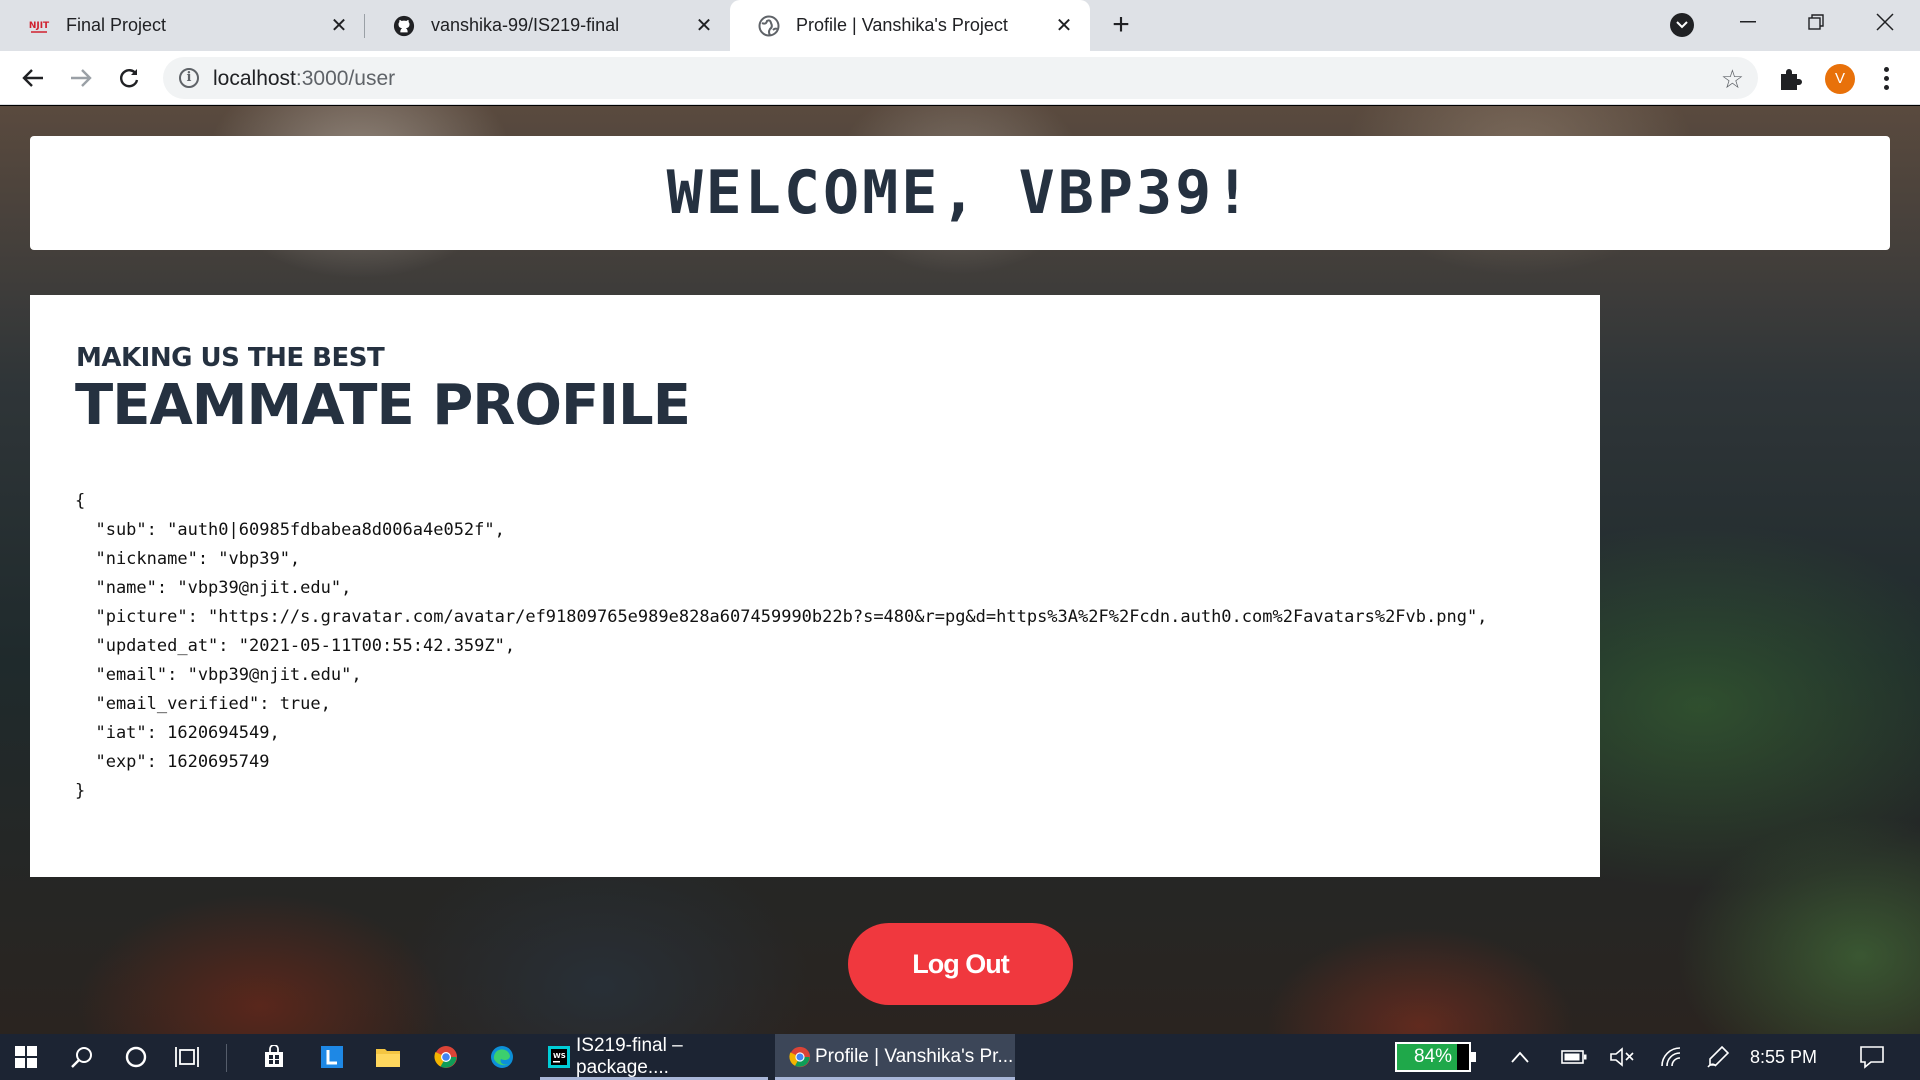 This screenshot has width=1920, height=1080. What do you see at coordinates (1886, 78) in the screenshot?
I see `browser-menu-icon` at bounding box center [1886, 78].